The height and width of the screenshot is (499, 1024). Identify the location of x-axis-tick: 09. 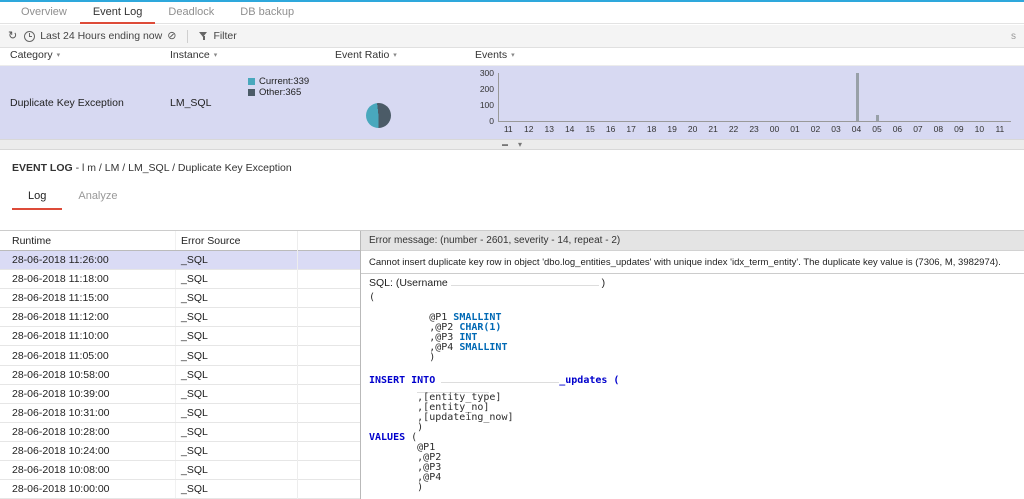
(959, 129).